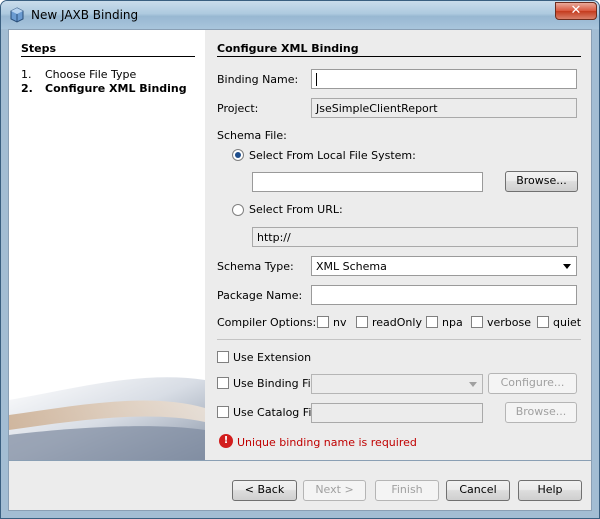 This screenshot has width=600, height=519. Describe the element at coordinates (444, 266) in the screenshot. I see `schema-type-dropdown: XML Schema` at that location.